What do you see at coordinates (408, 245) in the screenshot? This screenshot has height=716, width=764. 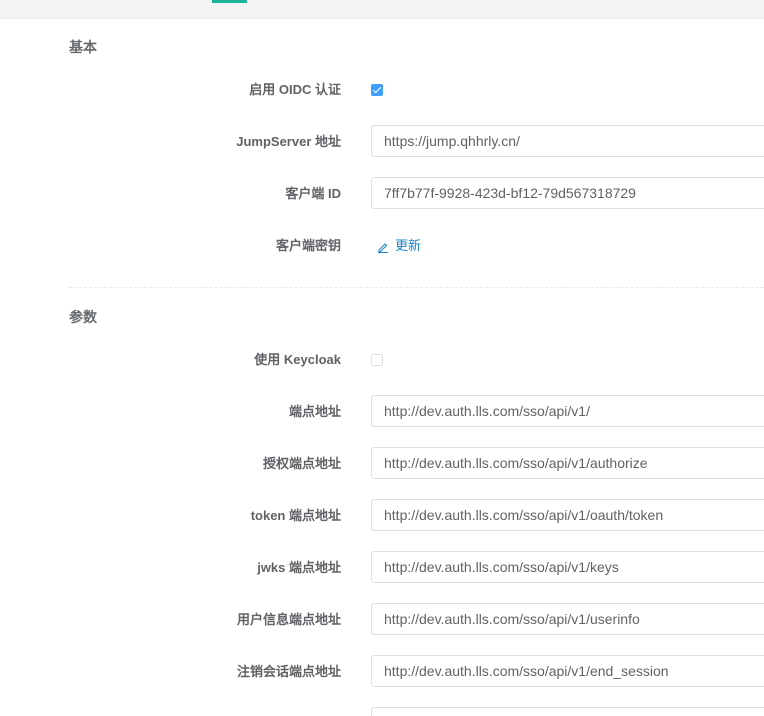 I see `update-secret-label: 更新` at bounding box center [408, 245].